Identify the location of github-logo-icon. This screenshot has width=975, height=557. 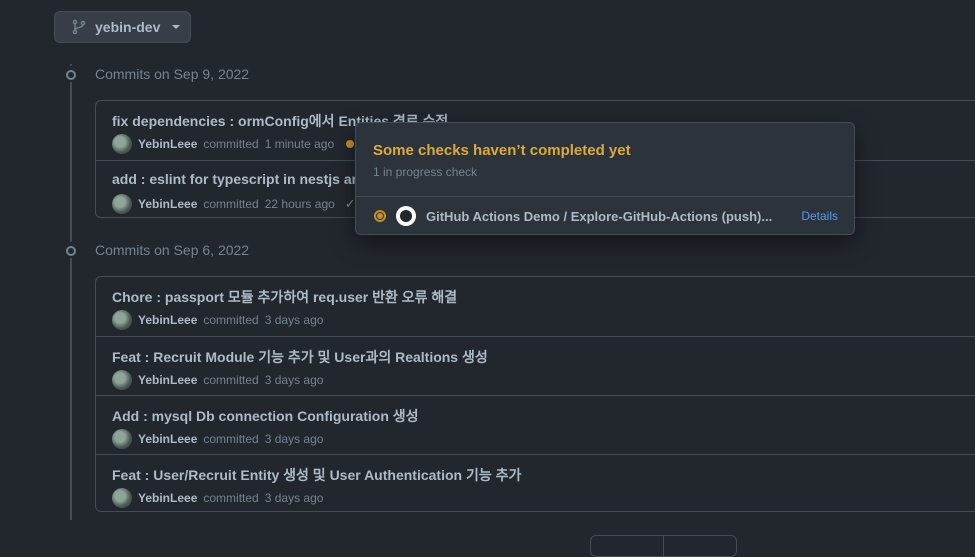
(406, 216).